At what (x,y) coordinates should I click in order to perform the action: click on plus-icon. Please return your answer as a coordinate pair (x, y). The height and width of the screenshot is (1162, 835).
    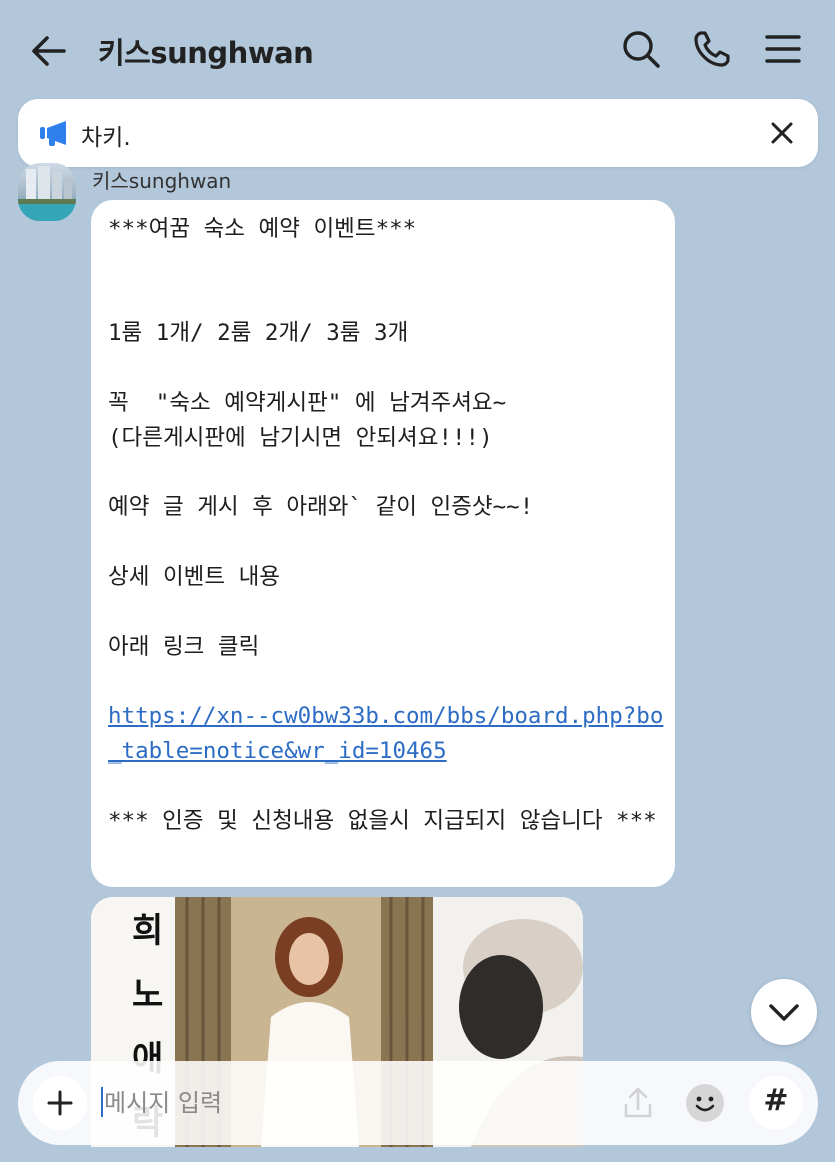
    Looking at the image, I should click on (60, 1103).